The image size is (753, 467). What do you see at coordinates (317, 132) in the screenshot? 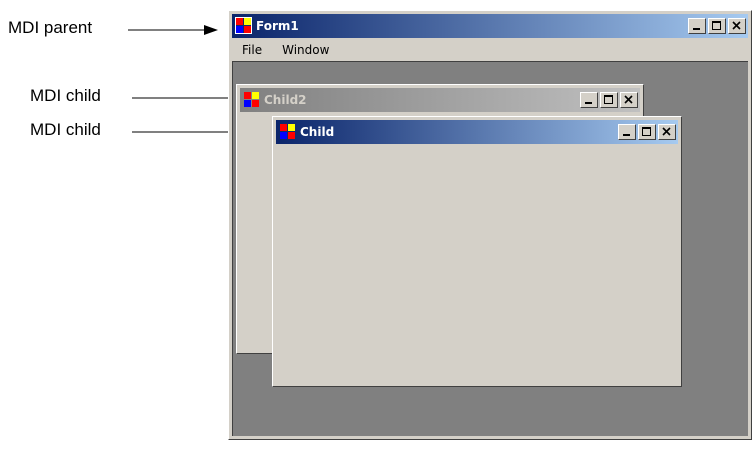
I see `child-front-title: Child` at bounding box center [317, 132].